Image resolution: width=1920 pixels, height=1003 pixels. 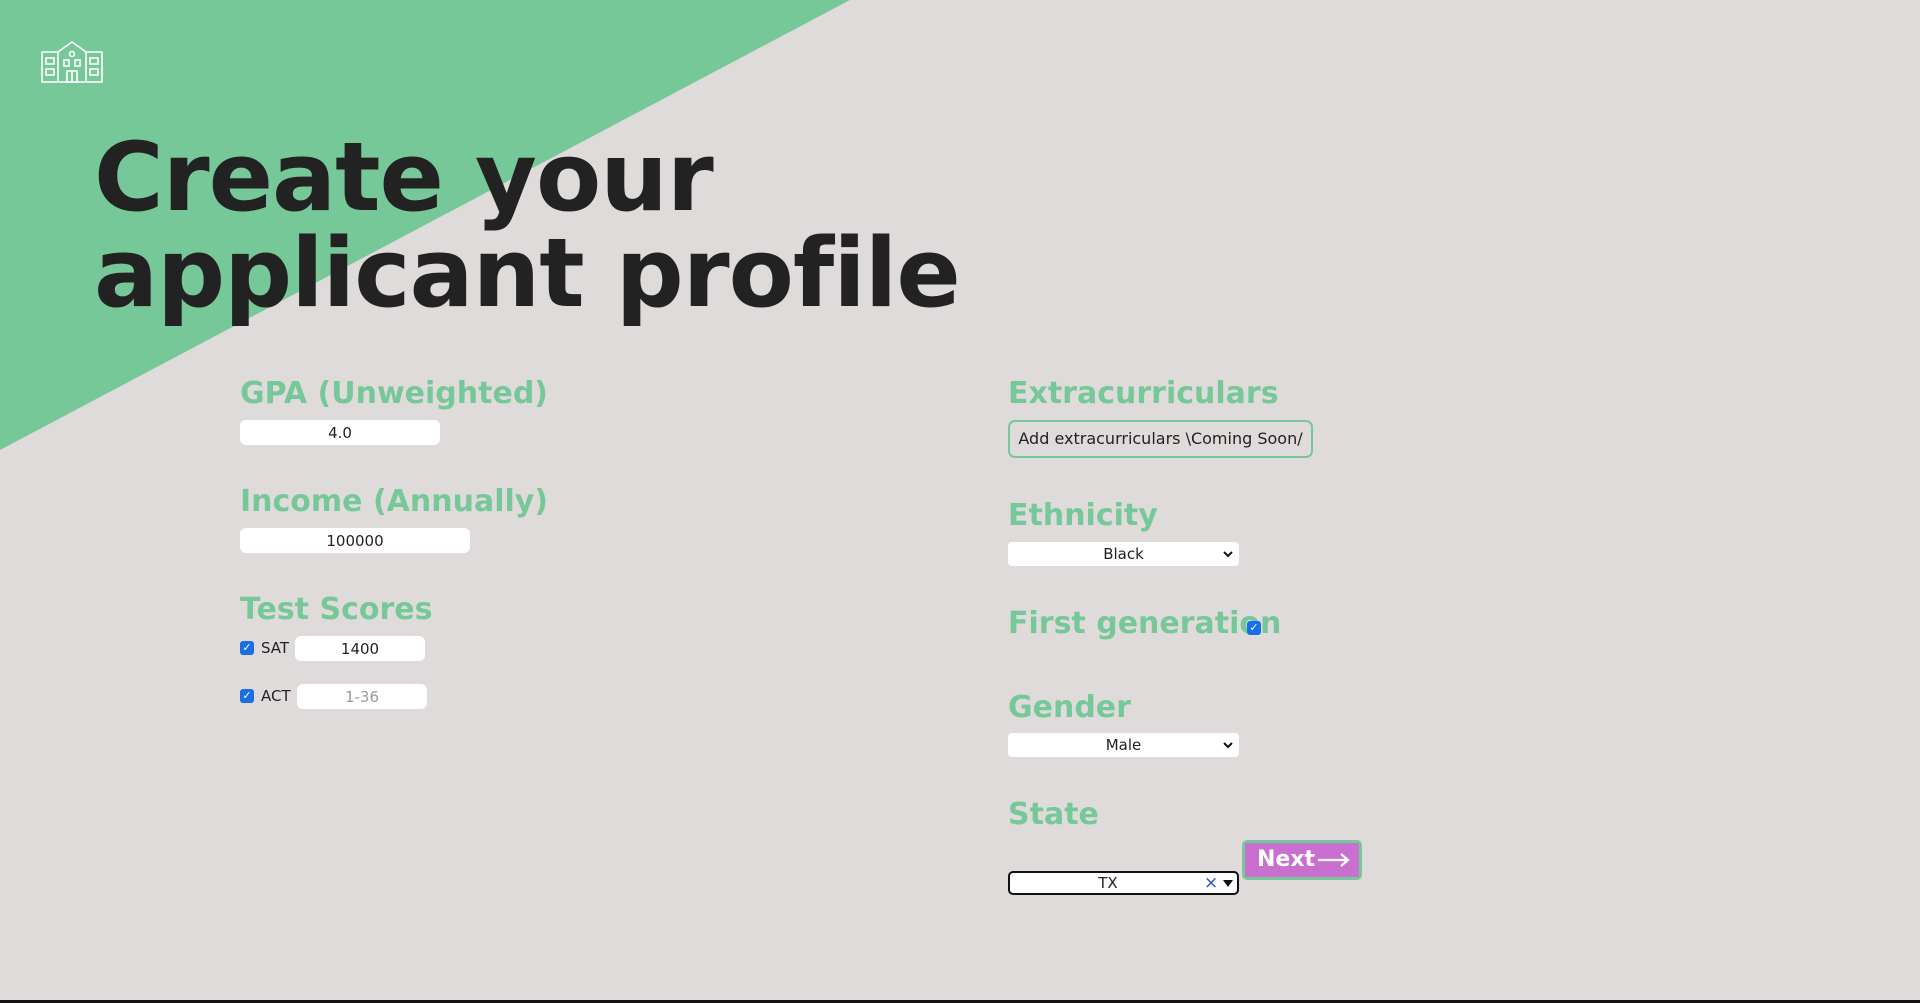 I want to click on next-button-label: Next, so click(x=1286, y=859).